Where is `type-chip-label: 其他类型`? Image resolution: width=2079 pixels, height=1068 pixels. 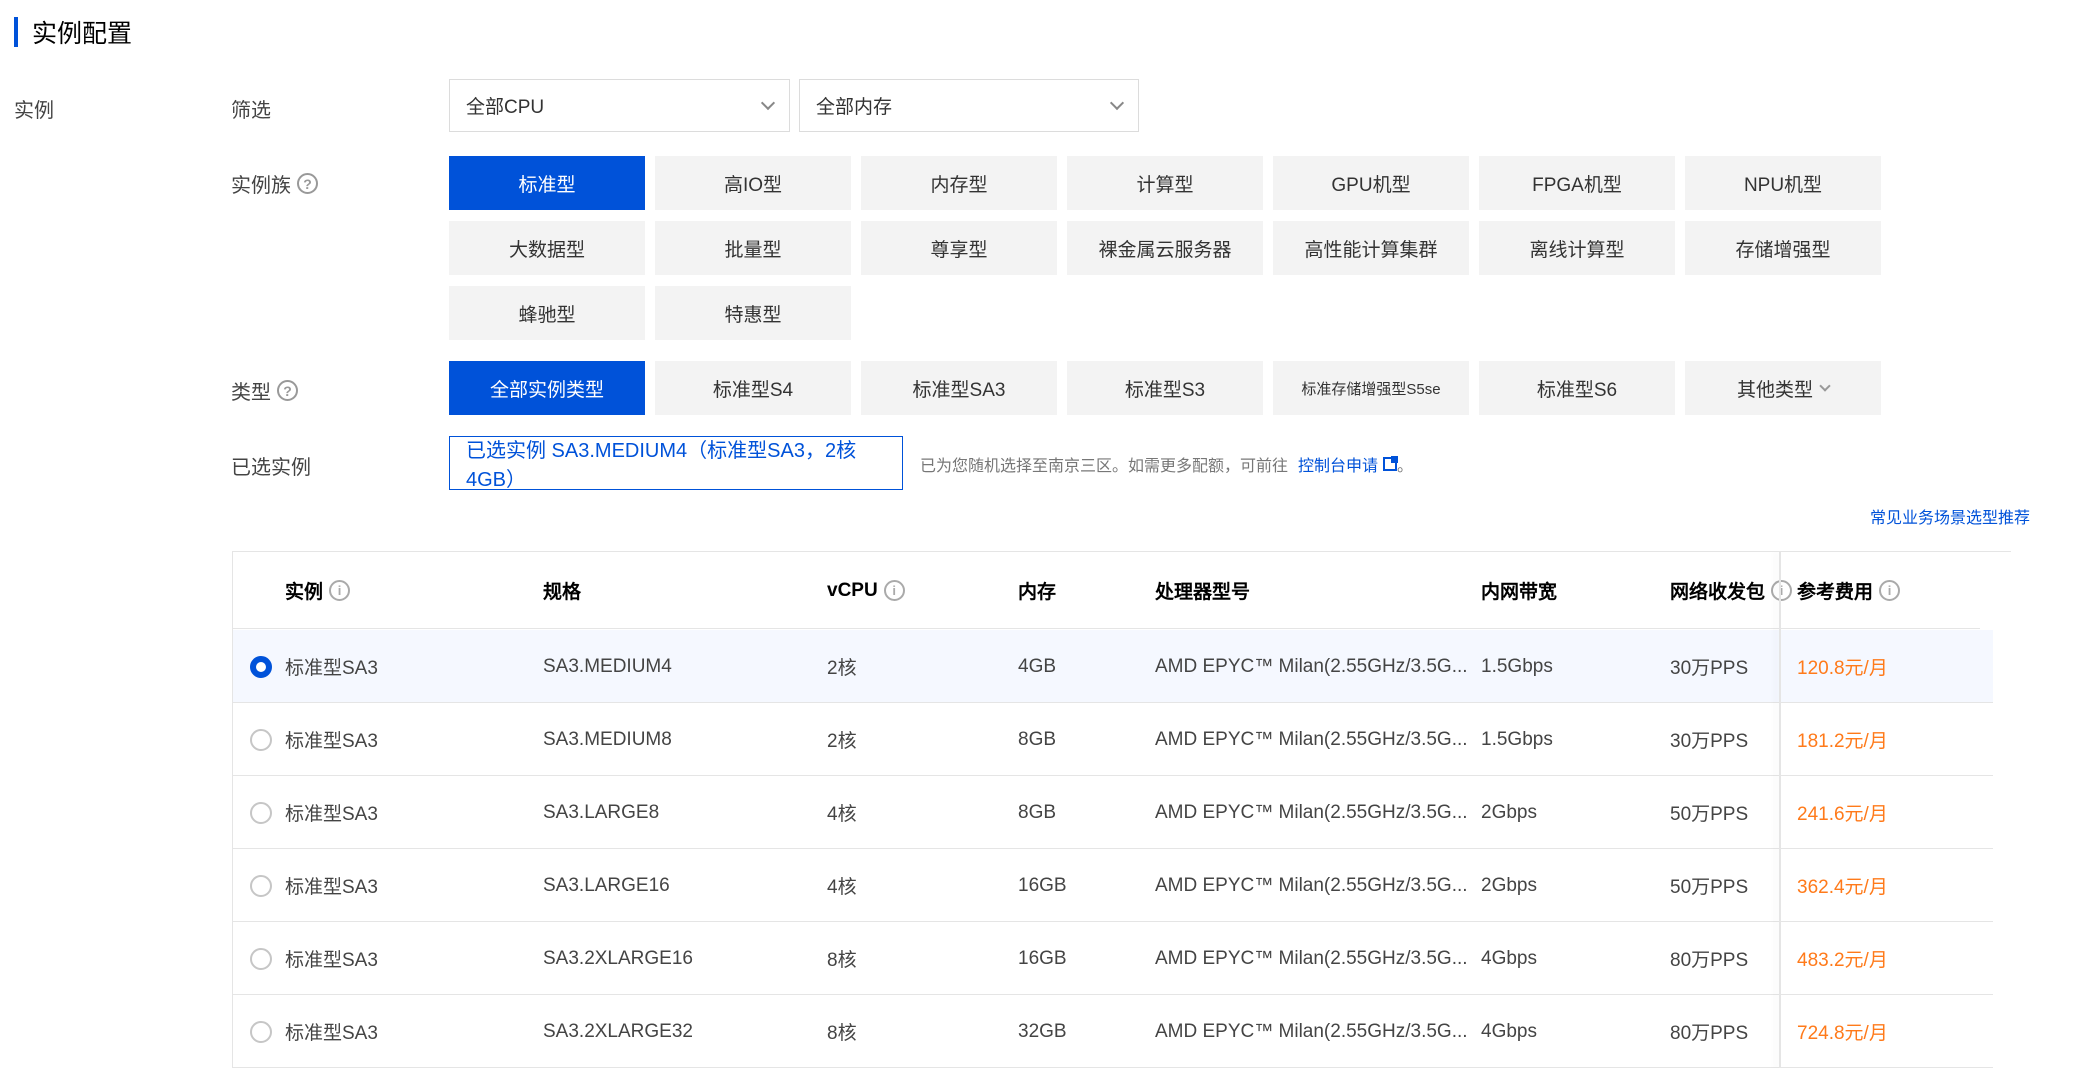
type-chip-label: 其他类型 is located at coordinates (1774, 390).